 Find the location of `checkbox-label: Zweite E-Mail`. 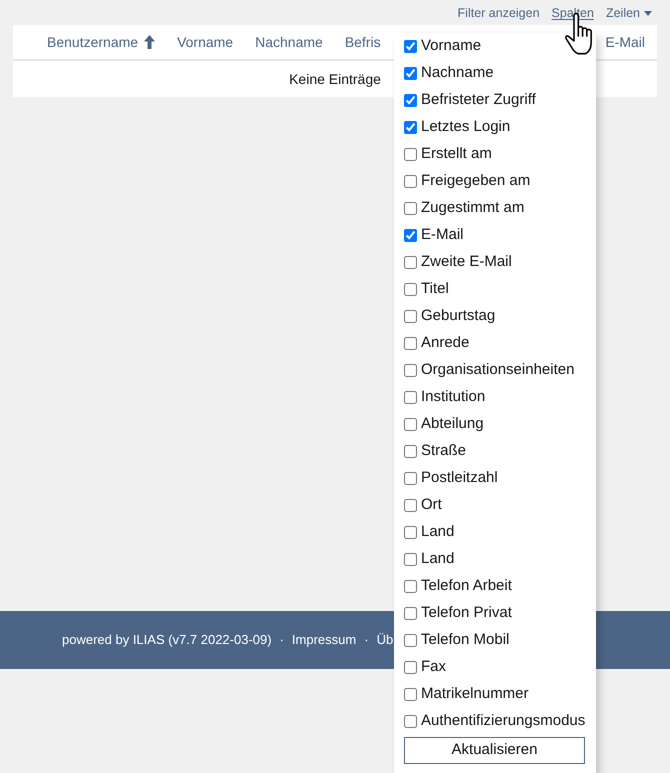

checkbox-label: Zweite E-Mail is located at coordinates (466, 262).